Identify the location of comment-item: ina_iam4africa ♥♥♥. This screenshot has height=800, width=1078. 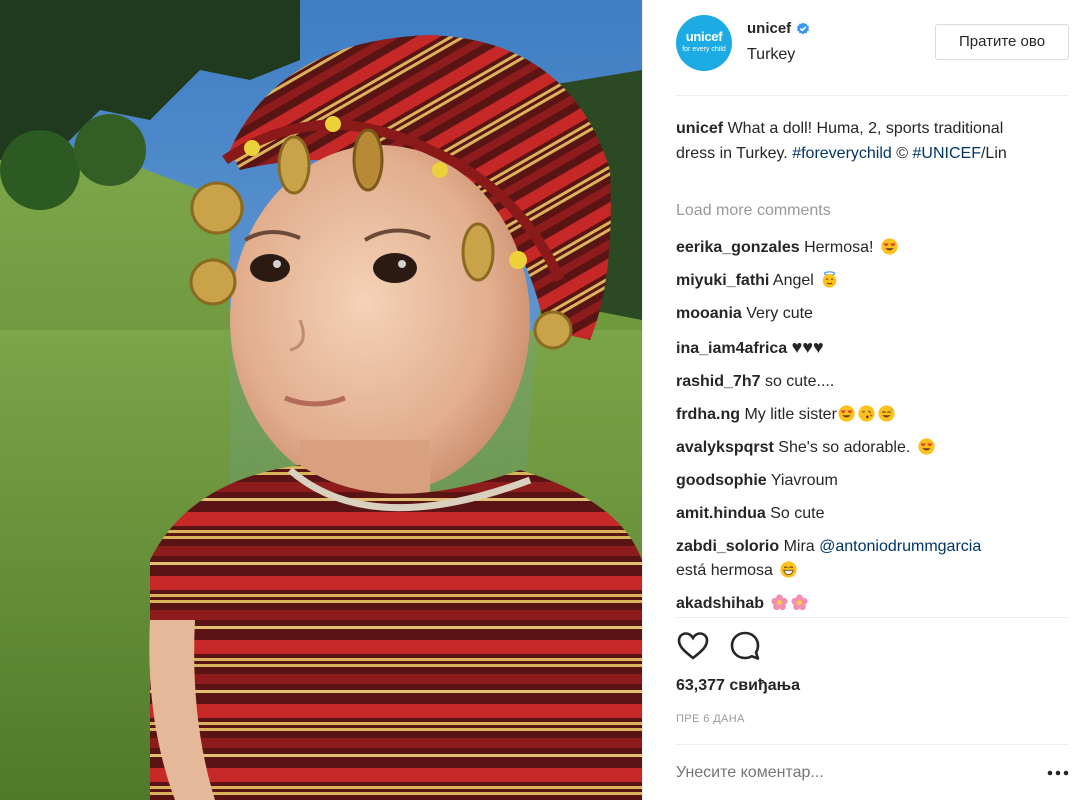
(866, 348).